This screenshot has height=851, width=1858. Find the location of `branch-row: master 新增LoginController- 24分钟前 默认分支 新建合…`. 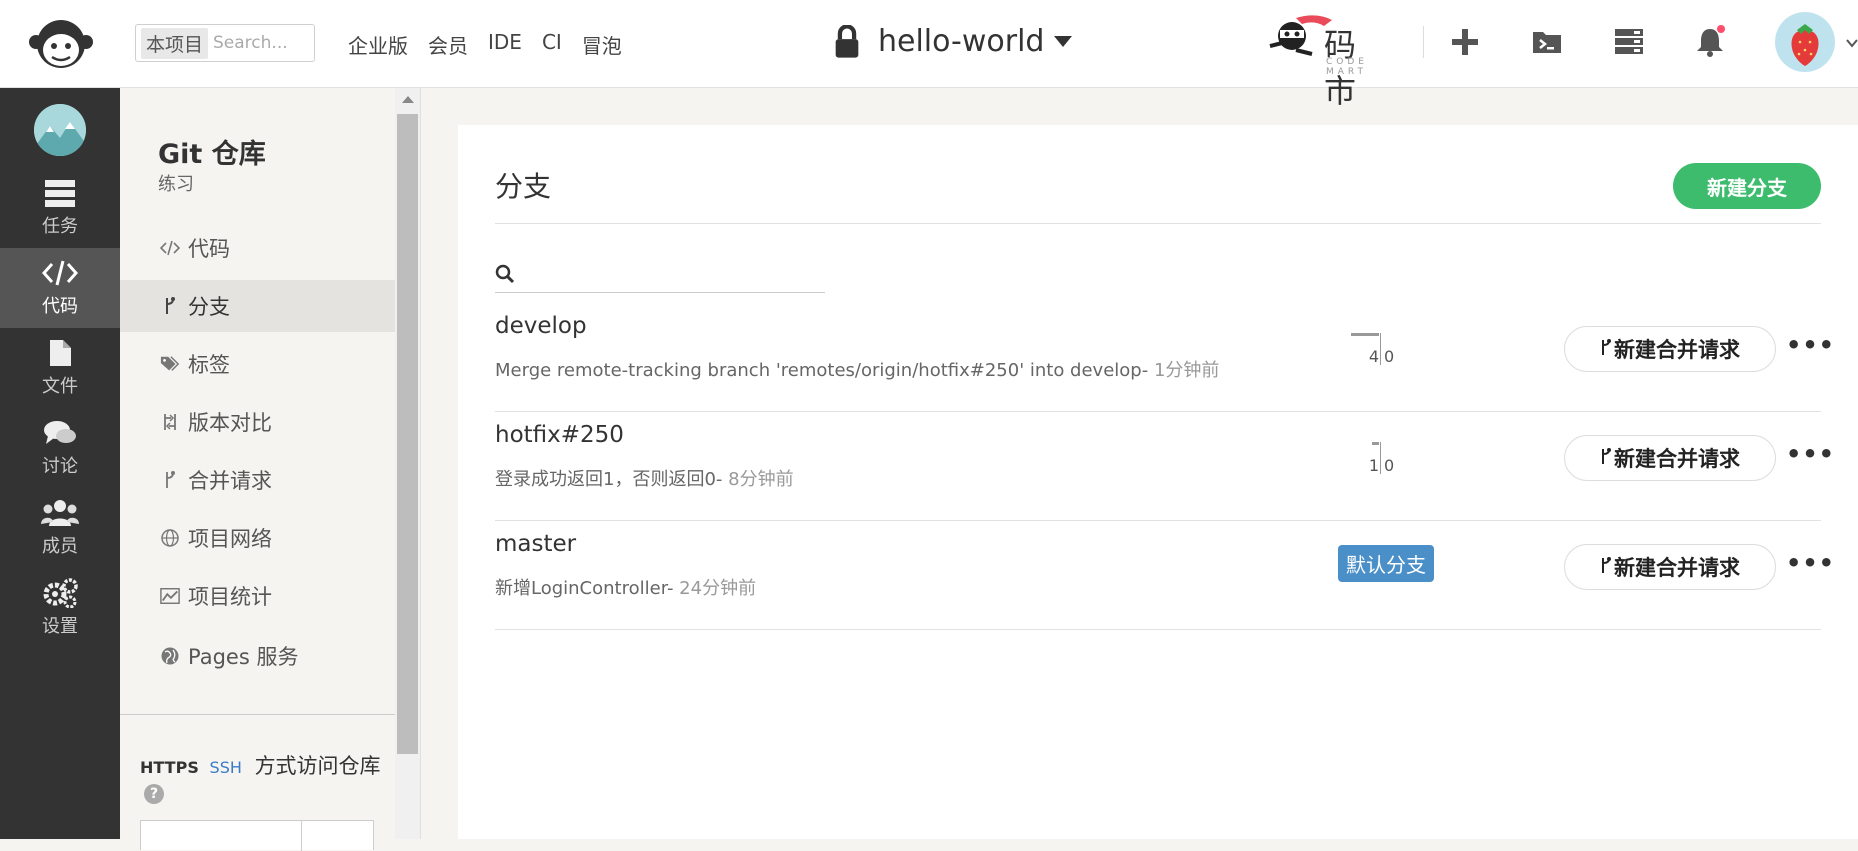

branch-row: master 新增LoginController- 24分钟前 默认分支 新建合… is located at coordinates (1164, 575).